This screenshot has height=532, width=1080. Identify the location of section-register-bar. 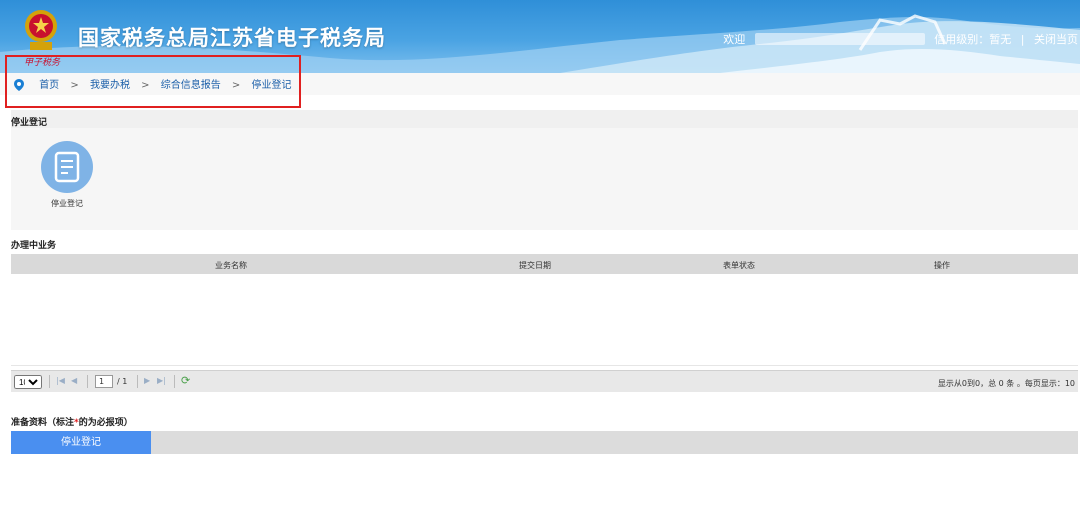
(544, 119).